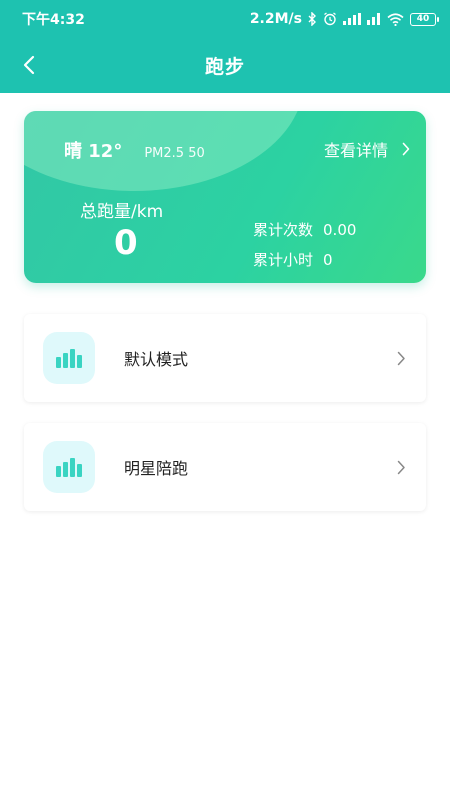 Image resolution: width=450 pixels, height=800 pixels. What do you see at coordinates (424, 19) in the screenshot?
I see `battery-icon: 40` at bounding box center [424, 19].